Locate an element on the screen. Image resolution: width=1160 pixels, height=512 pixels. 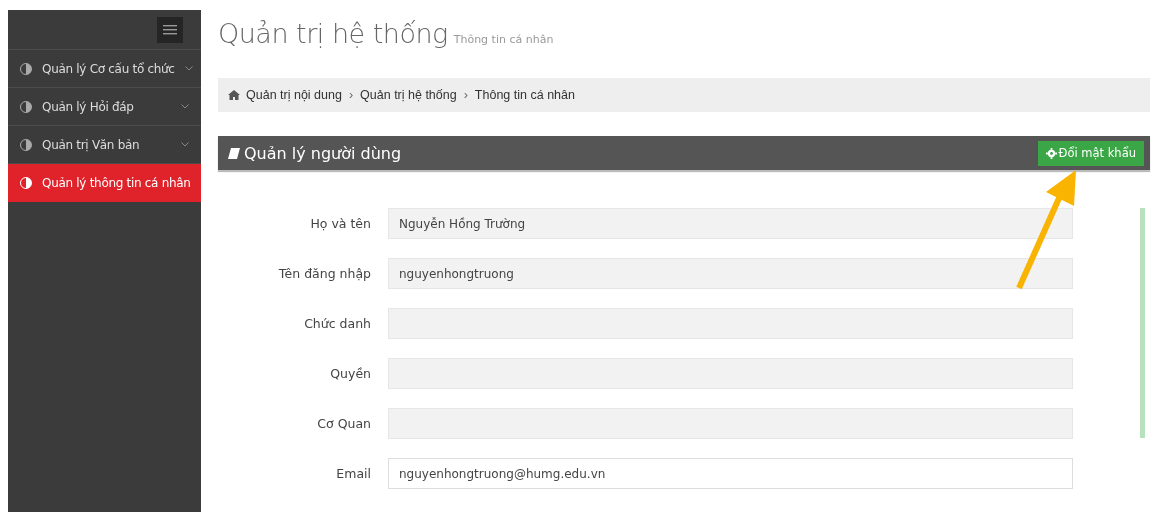
field-label: Email is located at coordinates (353, 473).